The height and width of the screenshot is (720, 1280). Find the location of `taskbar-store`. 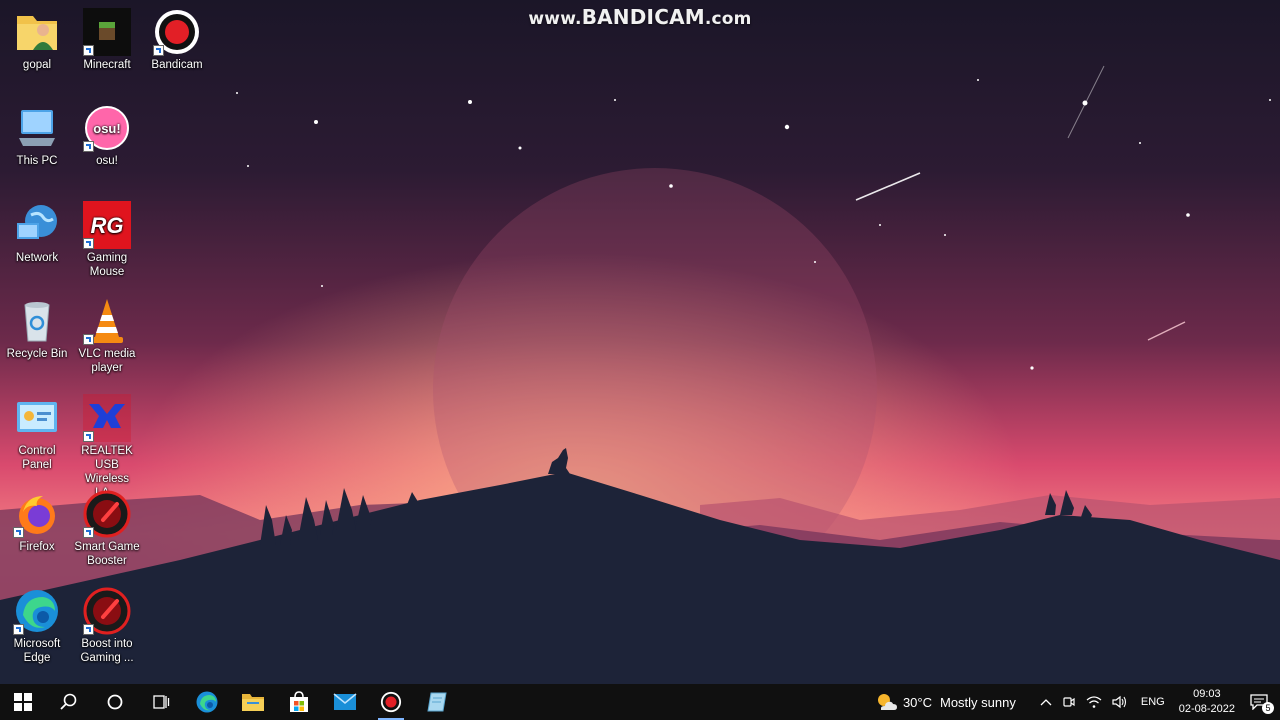

taskbar-store is located at coordinates (299, 702).